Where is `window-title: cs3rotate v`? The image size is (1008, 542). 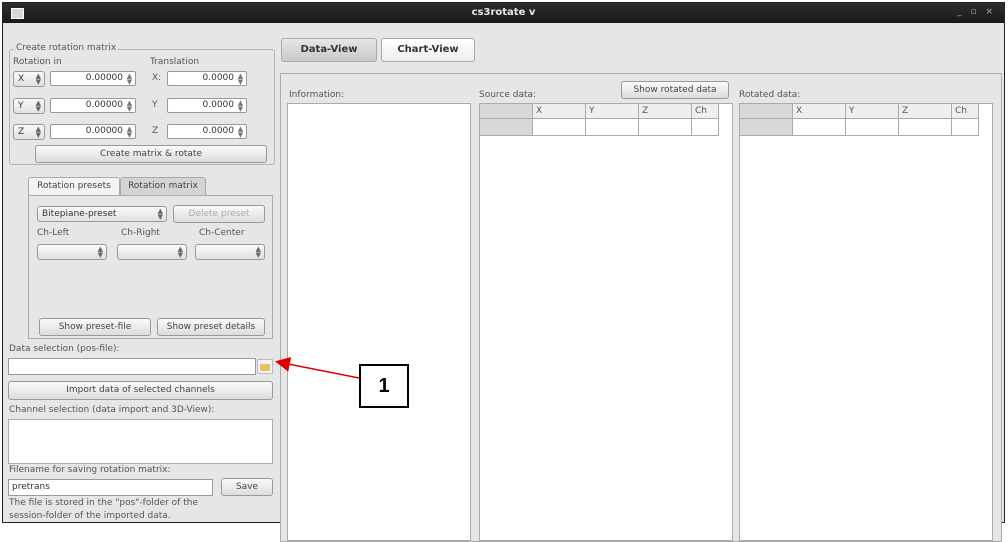
window-title: cs3rotate v is located at coordinates (503, 12).